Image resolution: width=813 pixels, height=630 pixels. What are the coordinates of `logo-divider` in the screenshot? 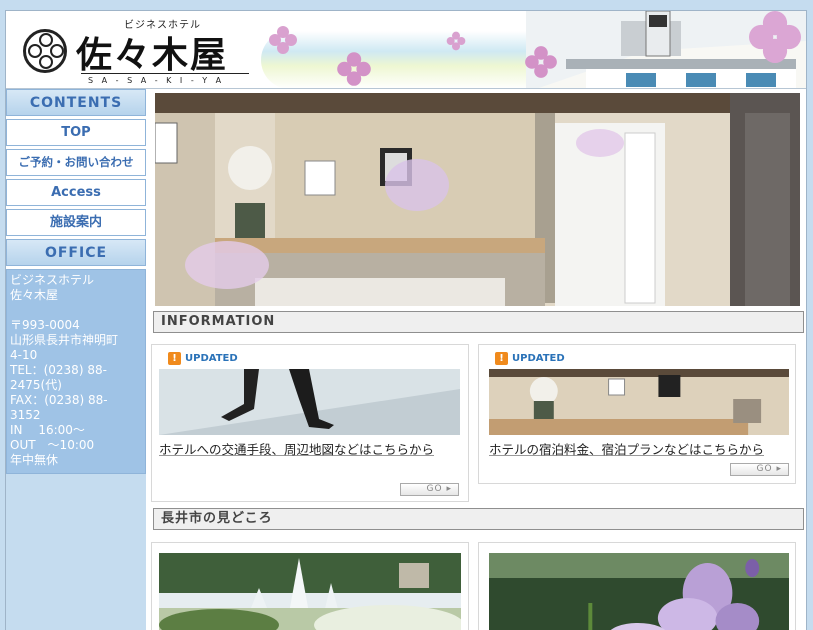 It's located at (165, 73).